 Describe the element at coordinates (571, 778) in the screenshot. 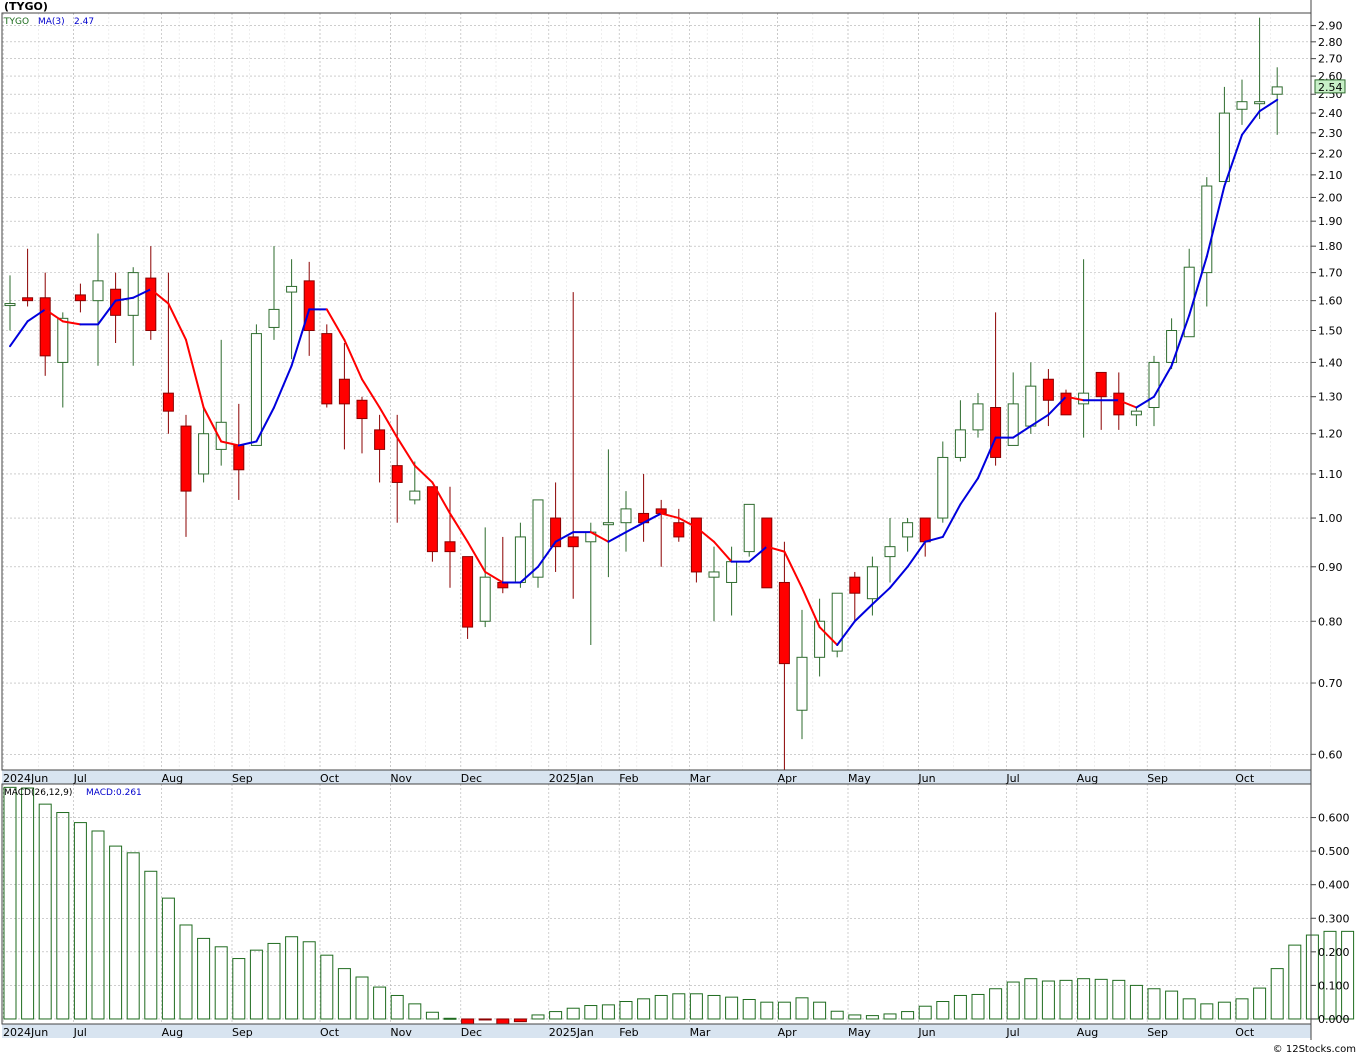

I see `price-month-label: 2025Jan` at that location.